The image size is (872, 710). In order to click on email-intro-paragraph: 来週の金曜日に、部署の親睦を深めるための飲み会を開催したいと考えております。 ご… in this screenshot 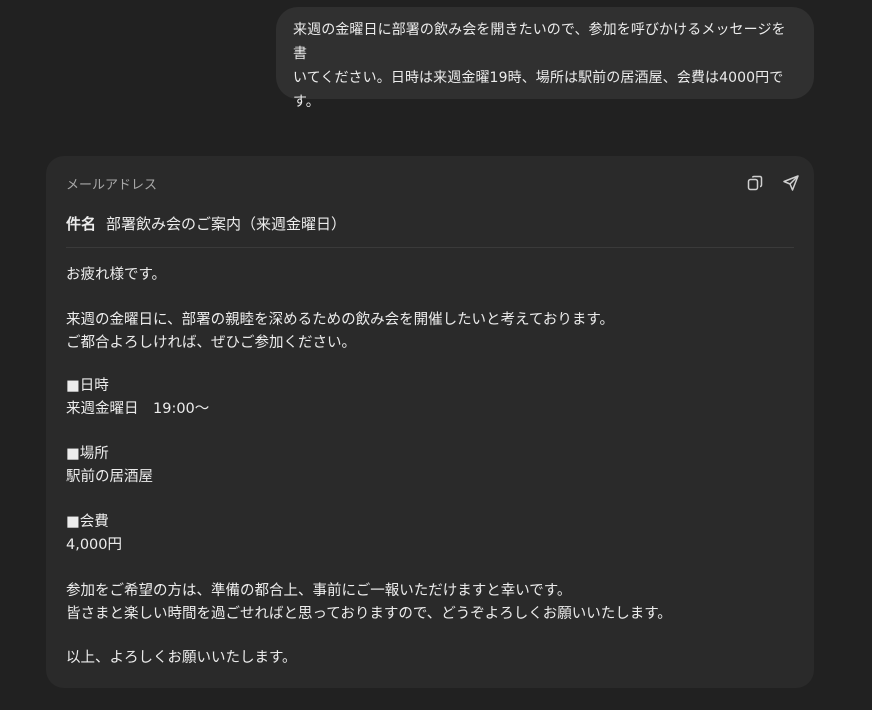, I will do `click(340, 331)`.